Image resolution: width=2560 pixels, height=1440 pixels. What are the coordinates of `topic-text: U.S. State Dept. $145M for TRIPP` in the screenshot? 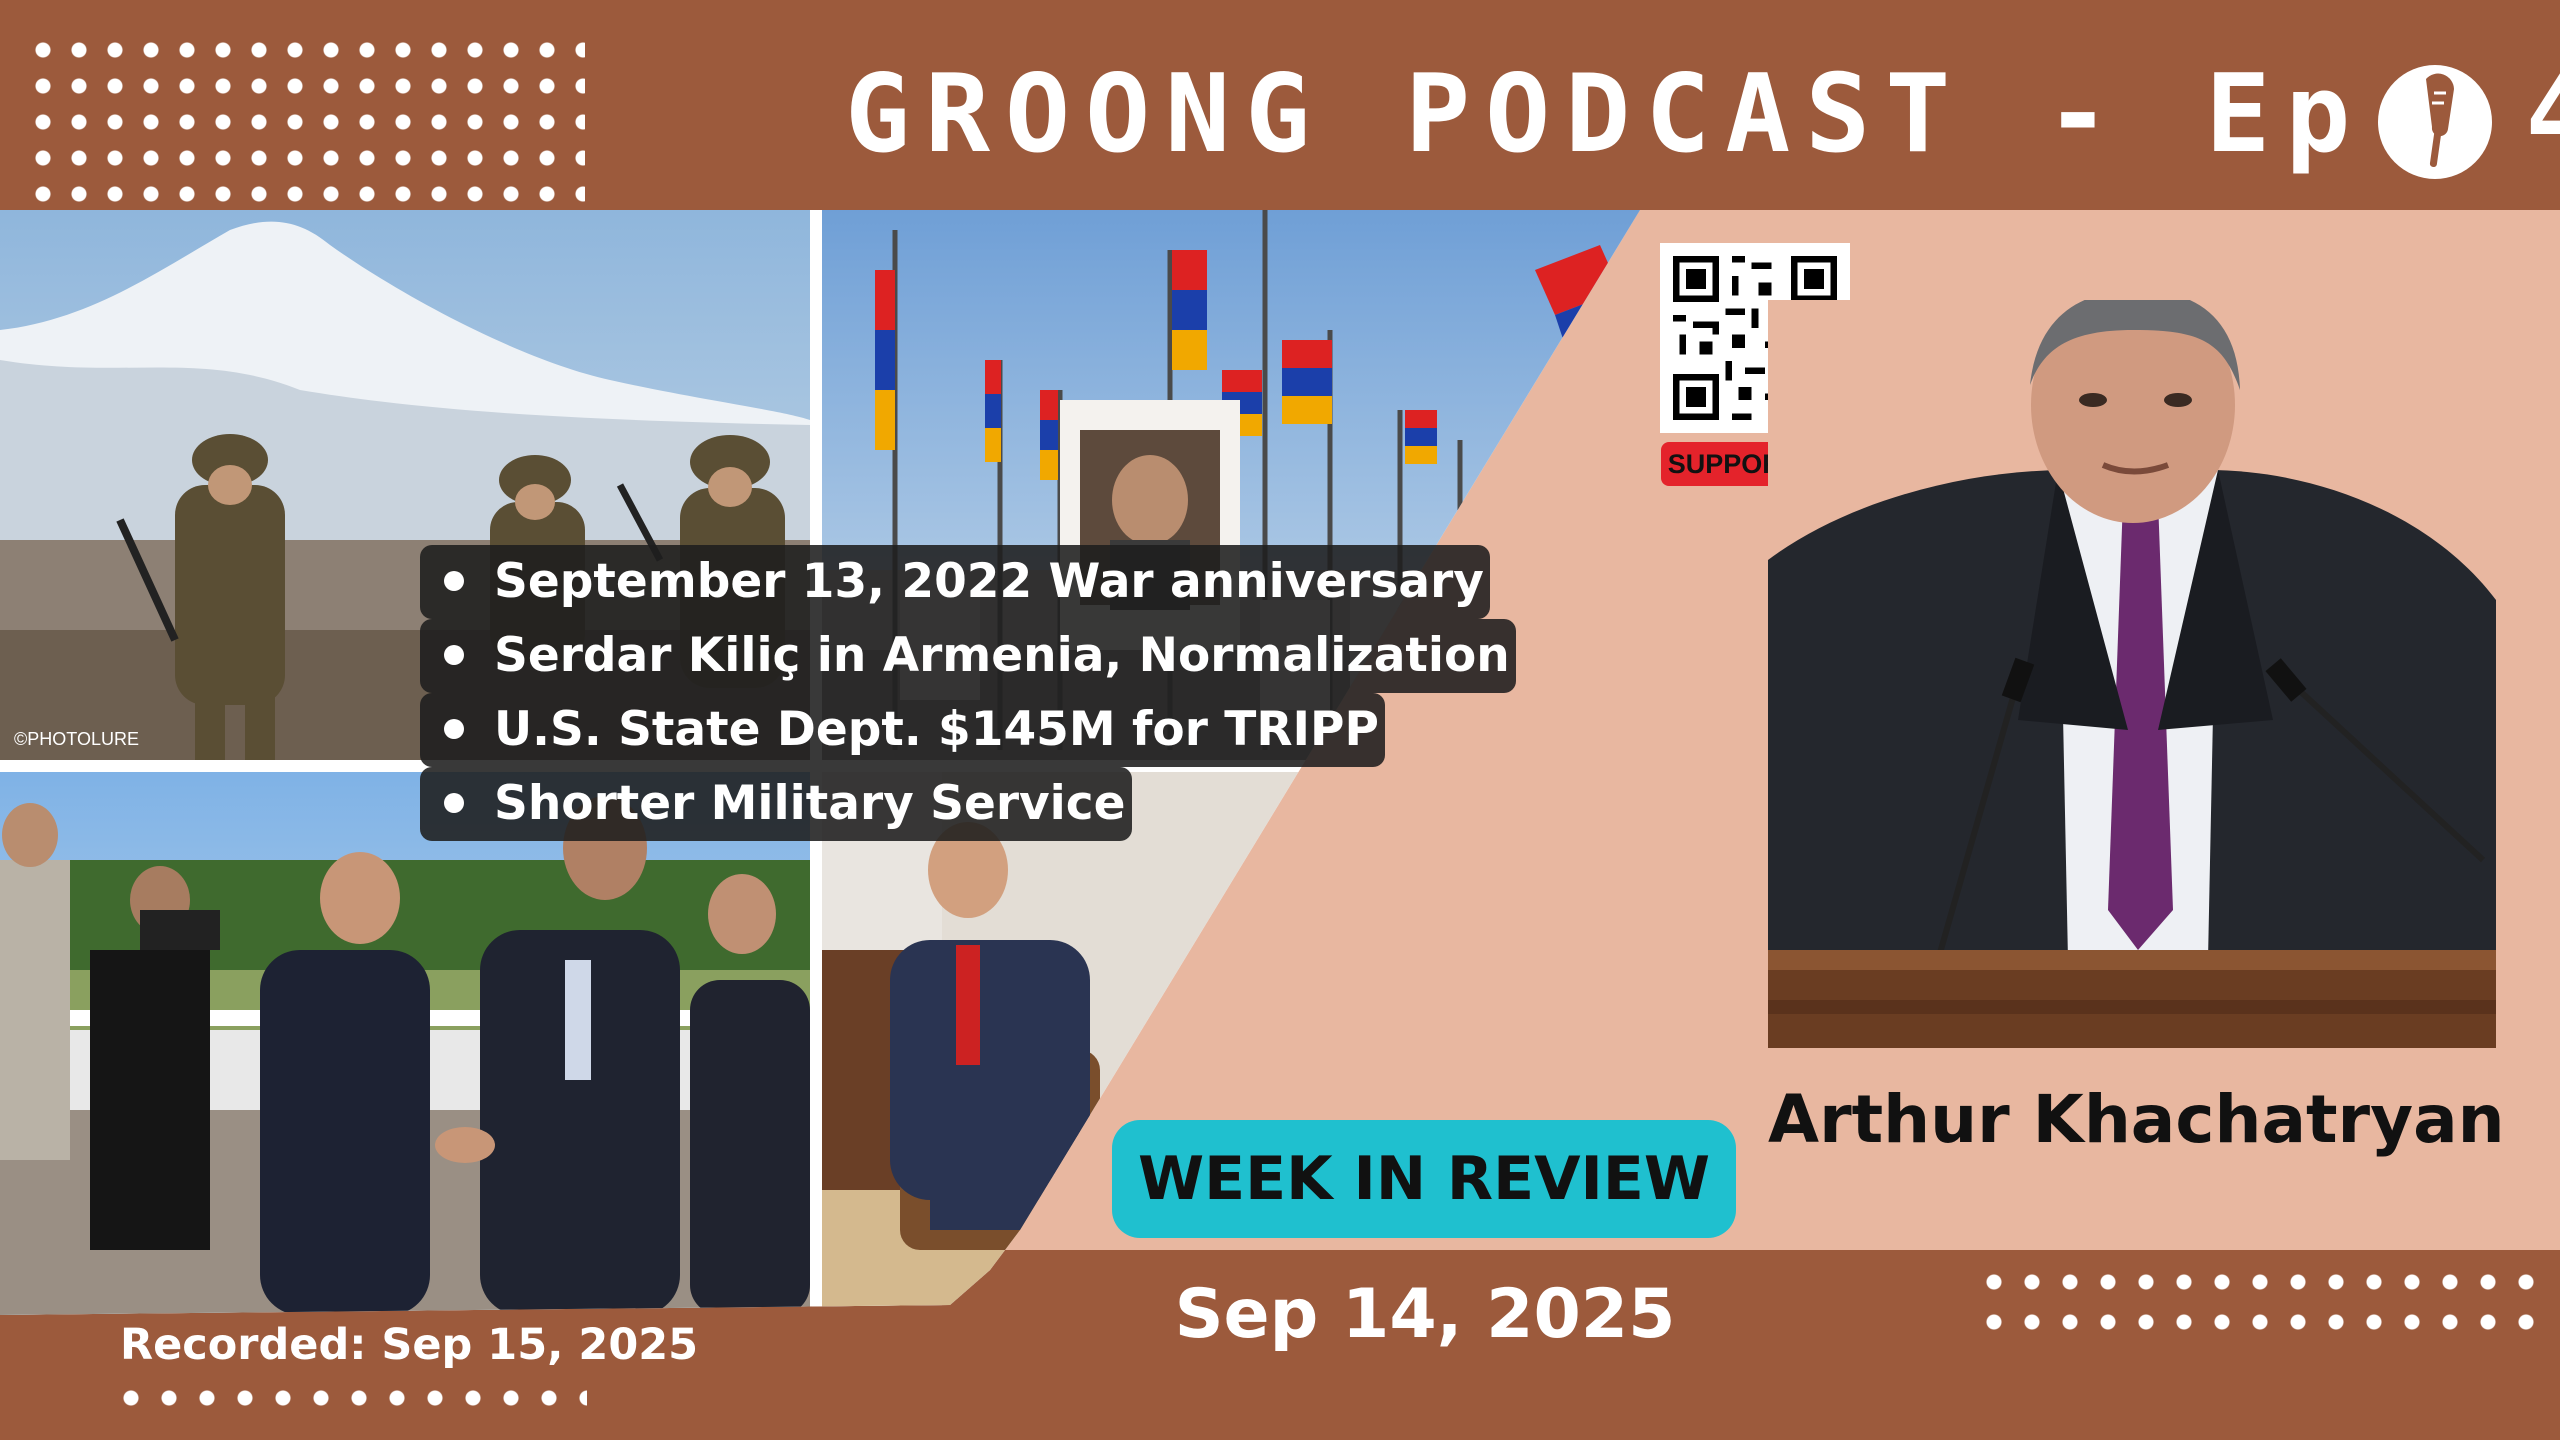 It's located at (936, 729).